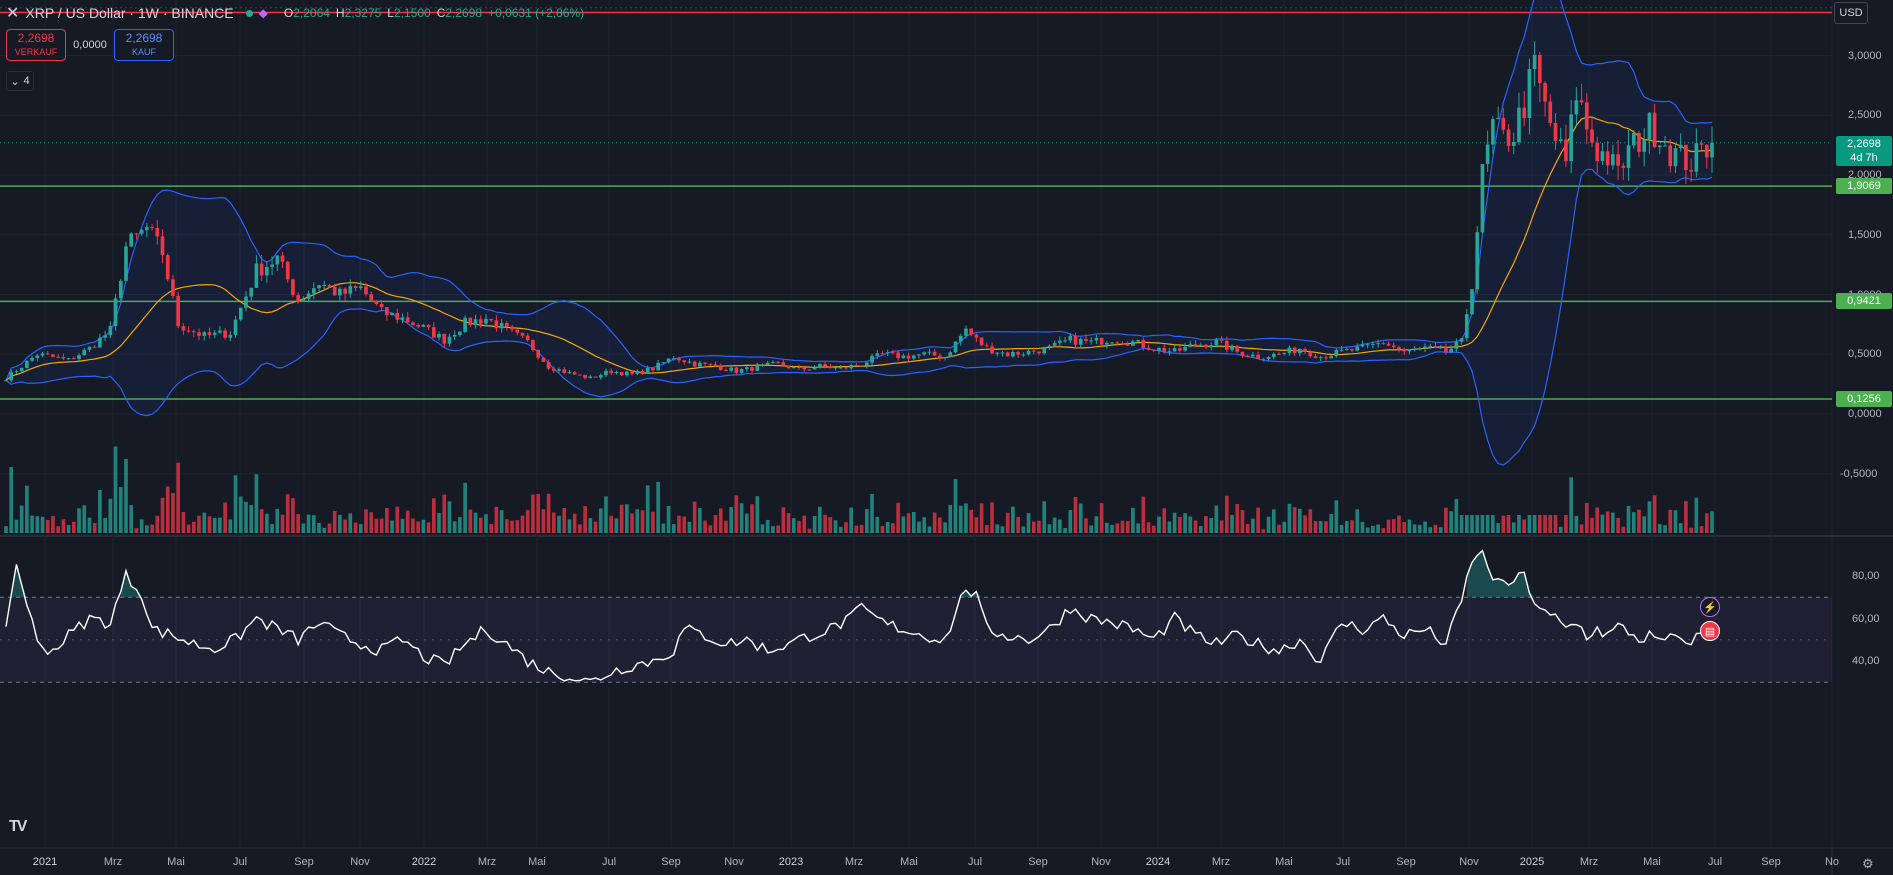 This screenshot has height=875, width=1893. What do you see at coordinates (360, 862) in the screenshot?
I see `time-axis-label: Nov` at bounding box center [360, 862].